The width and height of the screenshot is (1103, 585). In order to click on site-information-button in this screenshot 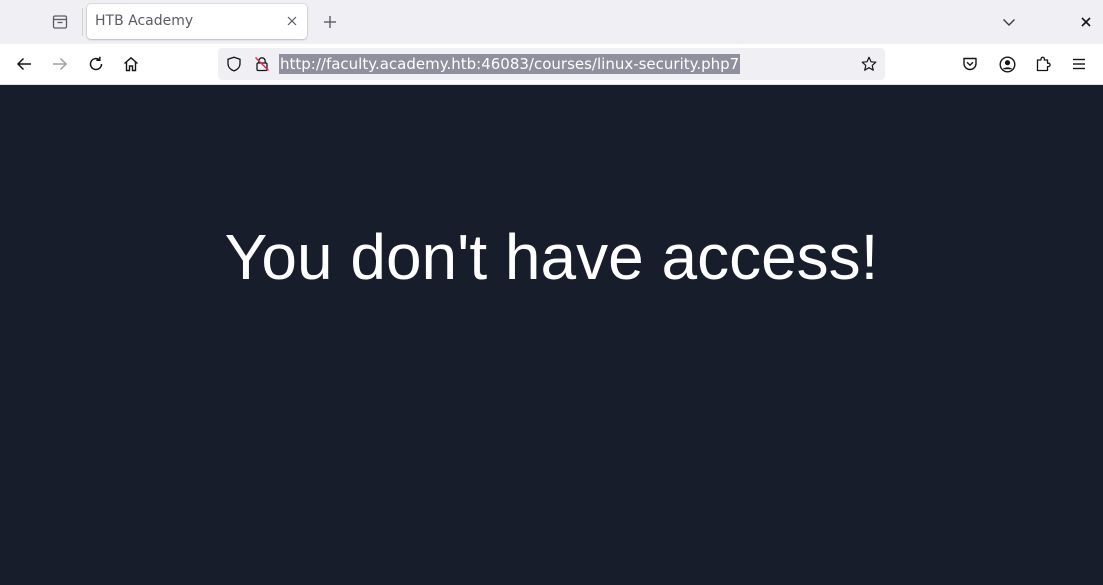, I will do `click(262, 64)`.